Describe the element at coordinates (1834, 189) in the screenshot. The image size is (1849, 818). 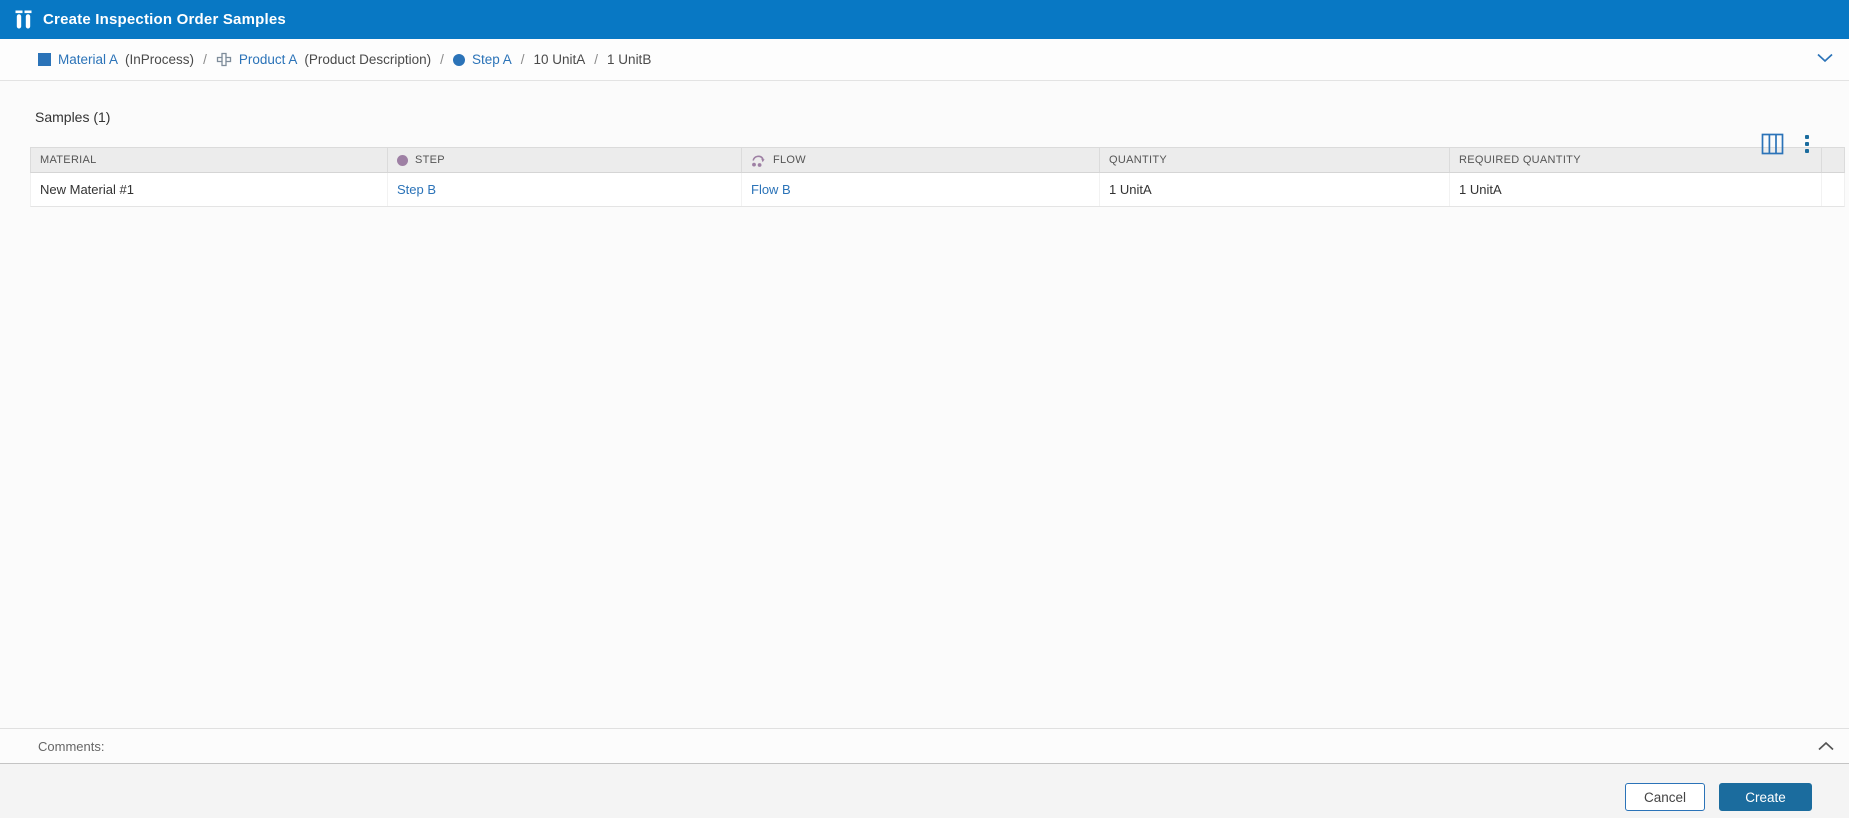
I see `cell-spacer` at that location.